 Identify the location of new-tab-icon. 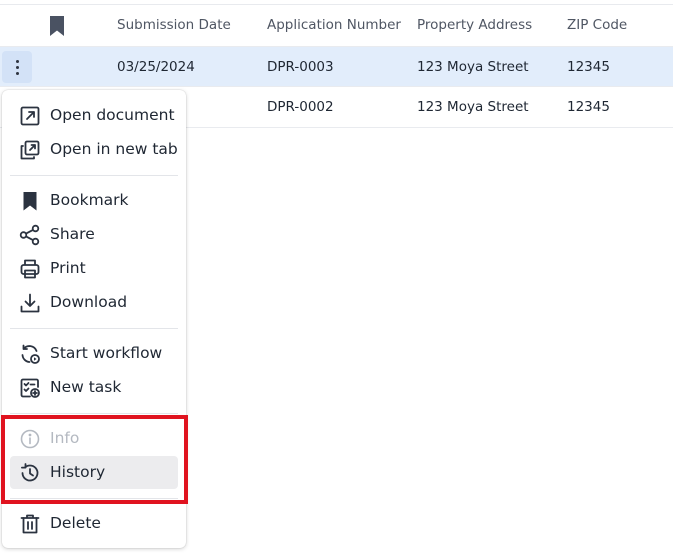
(30, 150).